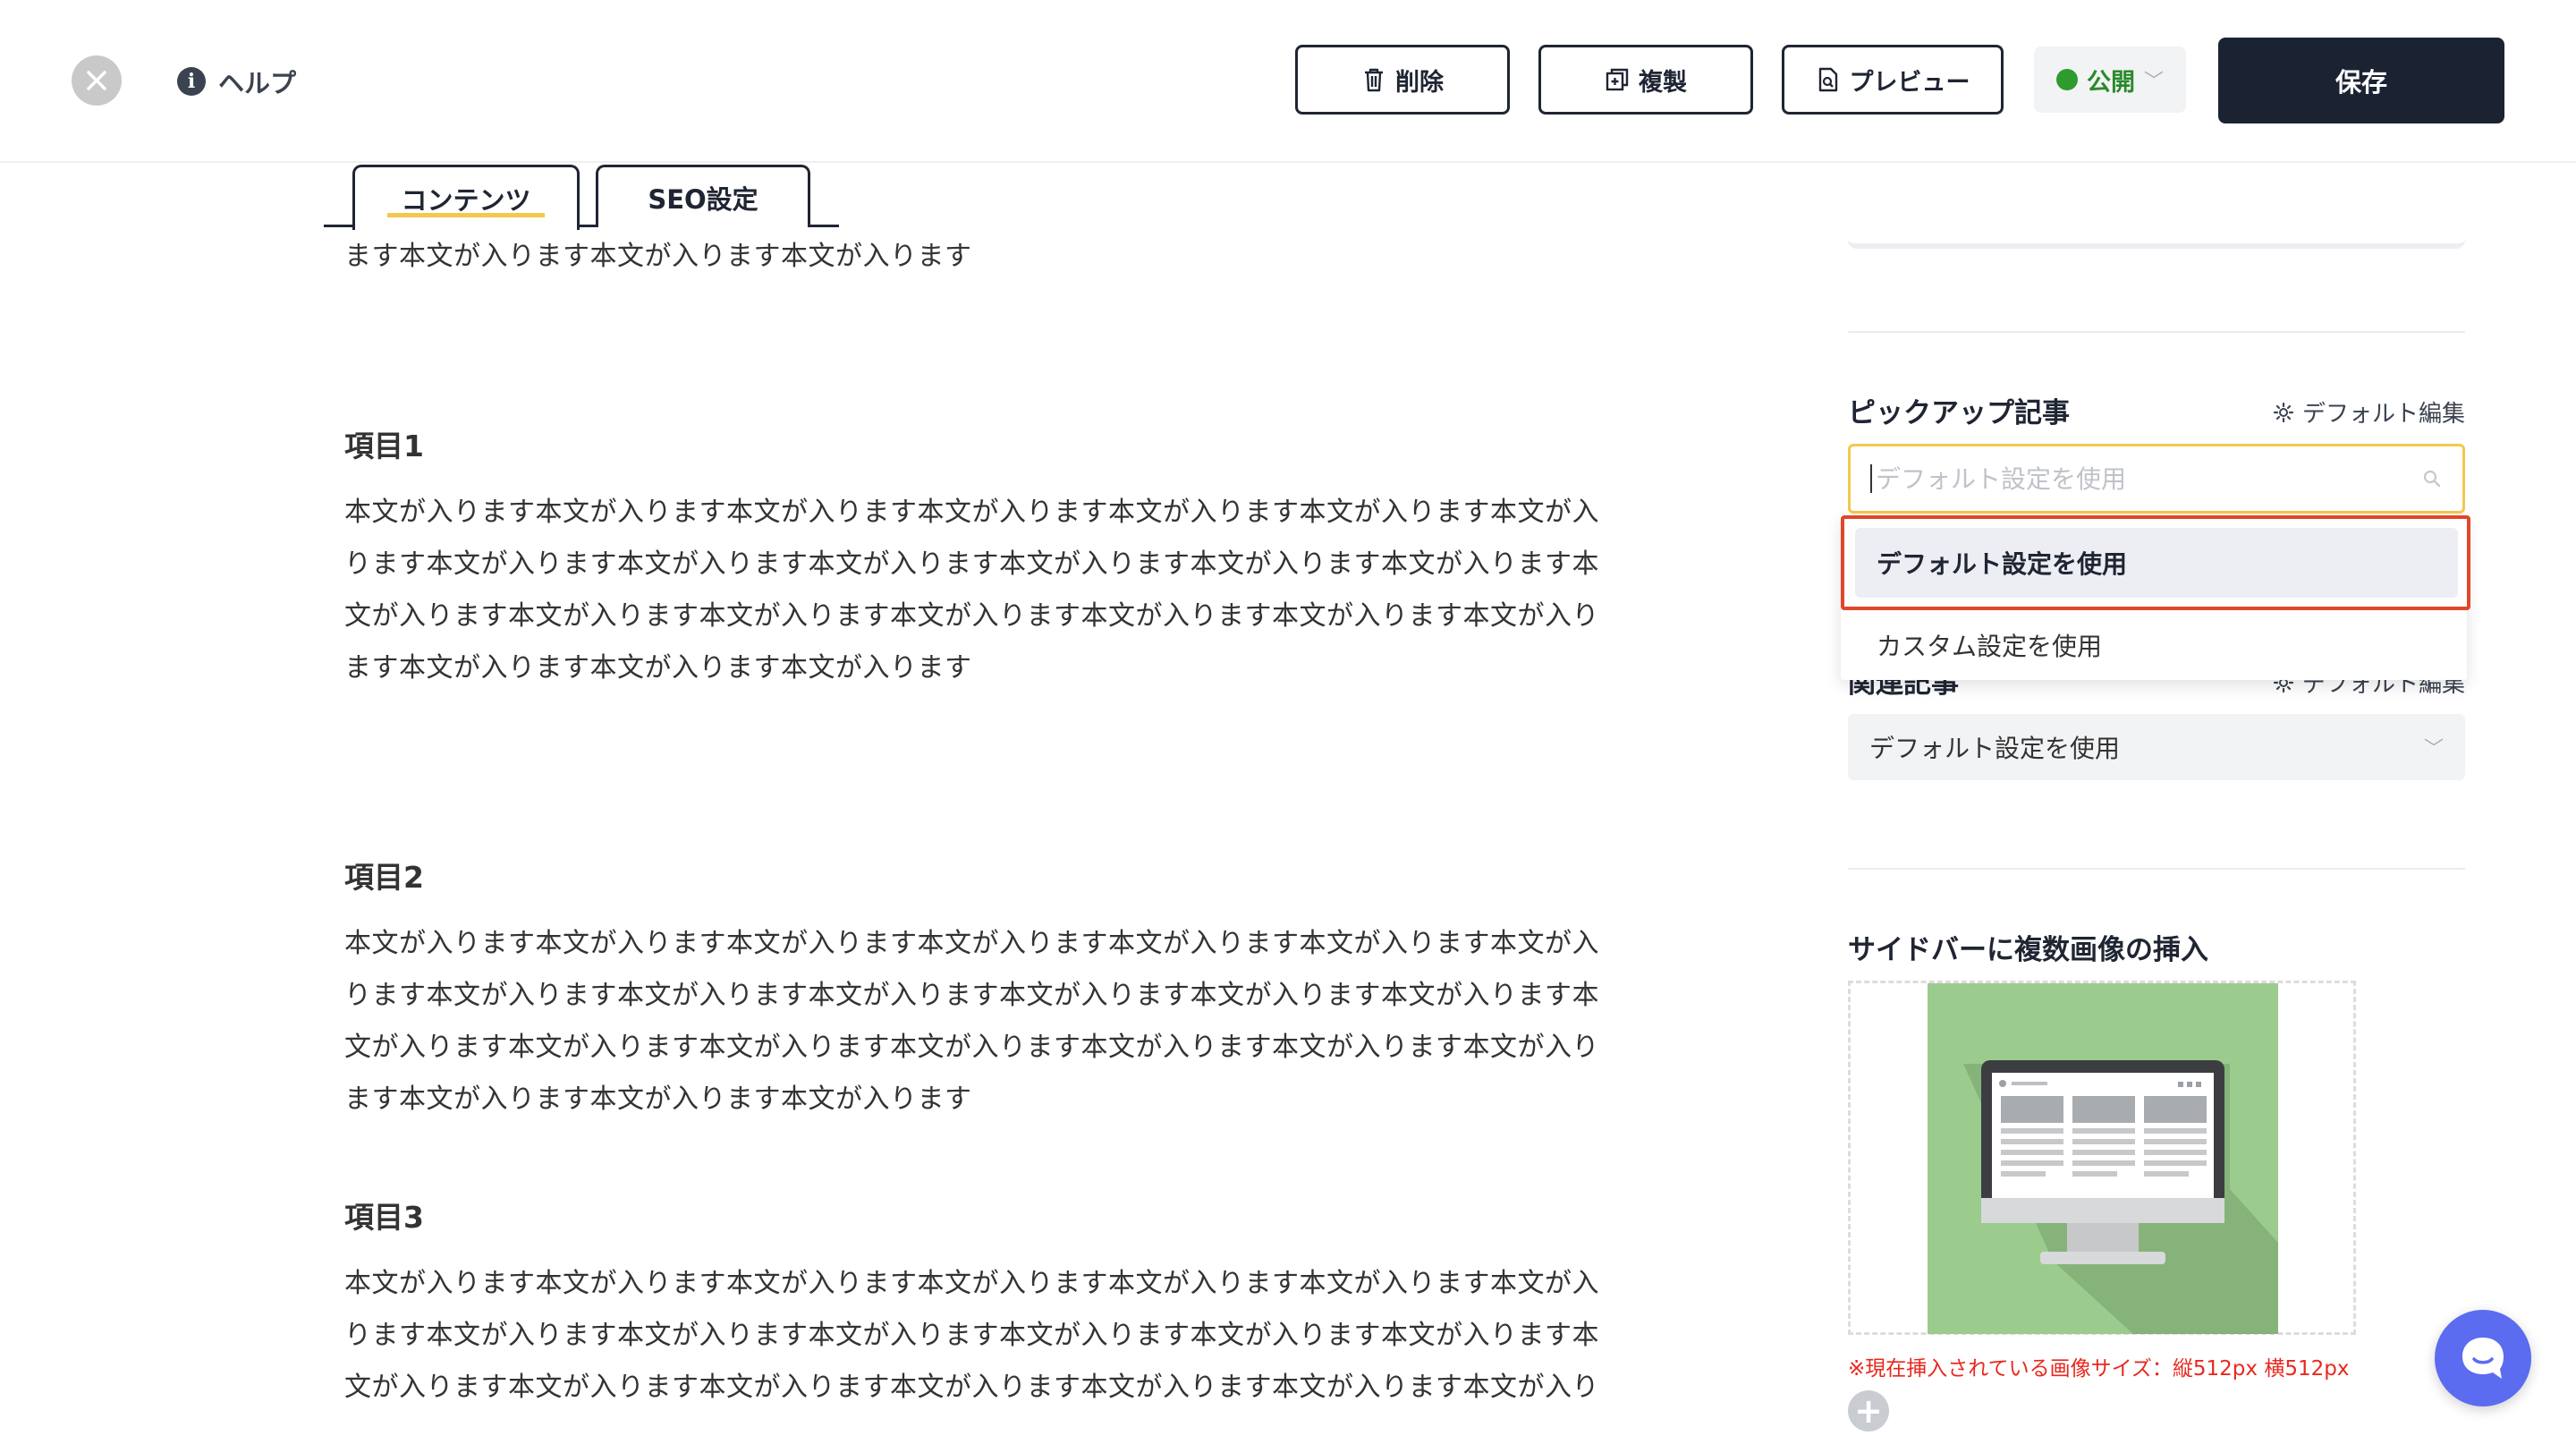  Describe the element at coordinates (1617, 79) in the screenshot. I see `duplicate-icon` at that location.